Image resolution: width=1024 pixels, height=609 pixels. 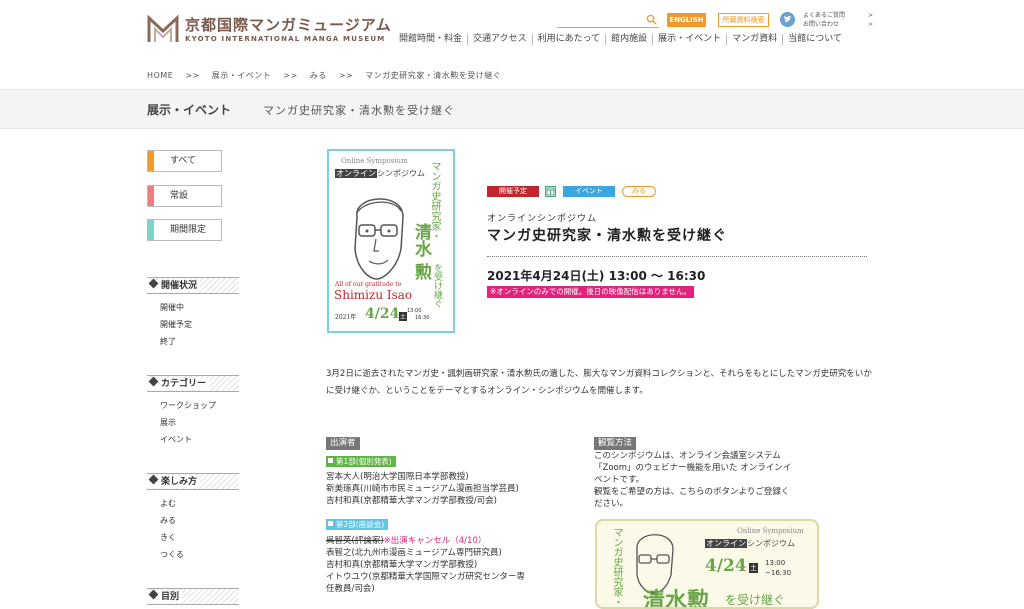 I want to click on sidebar-item-event: イベント, so click(x=176, y=439).